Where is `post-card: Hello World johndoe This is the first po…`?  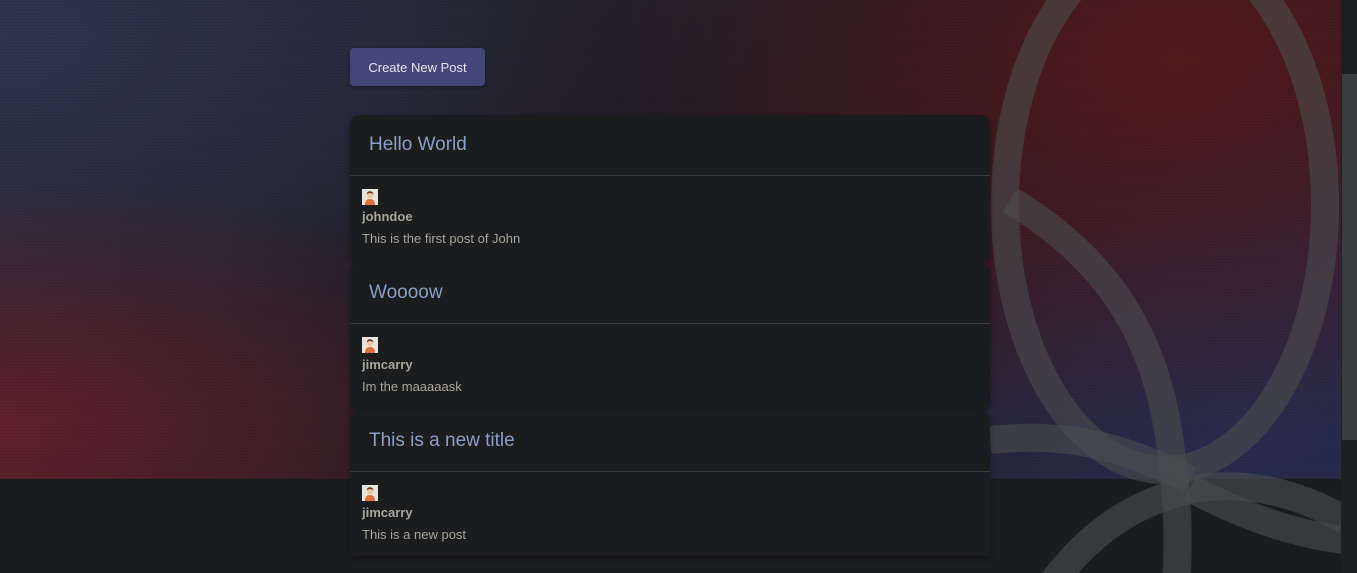 post-card: Hello World johndoe This is the first po… is located at coordinates (670, 189).